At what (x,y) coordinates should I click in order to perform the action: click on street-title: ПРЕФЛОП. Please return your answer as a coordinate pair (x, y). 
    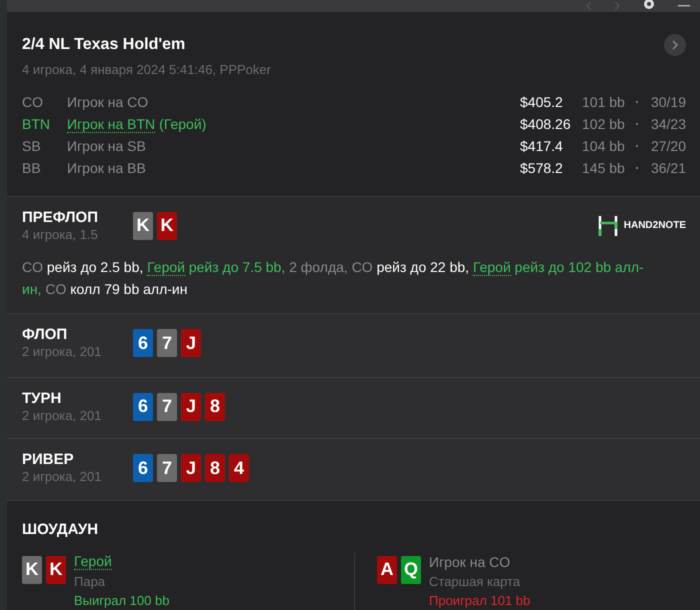
    Looking at the image, I should click on (60, 217).